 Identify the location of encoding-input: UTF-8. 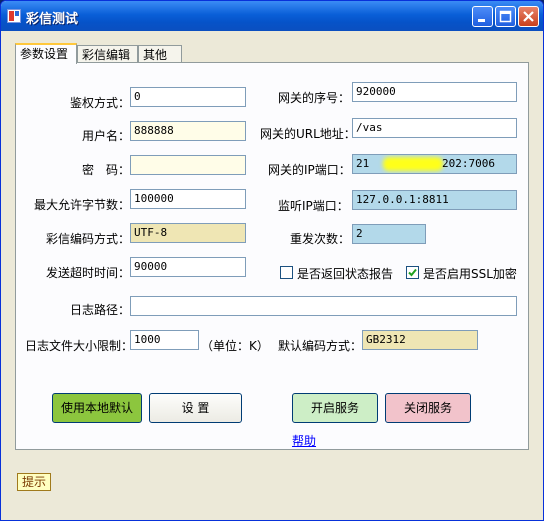
(188, 233).